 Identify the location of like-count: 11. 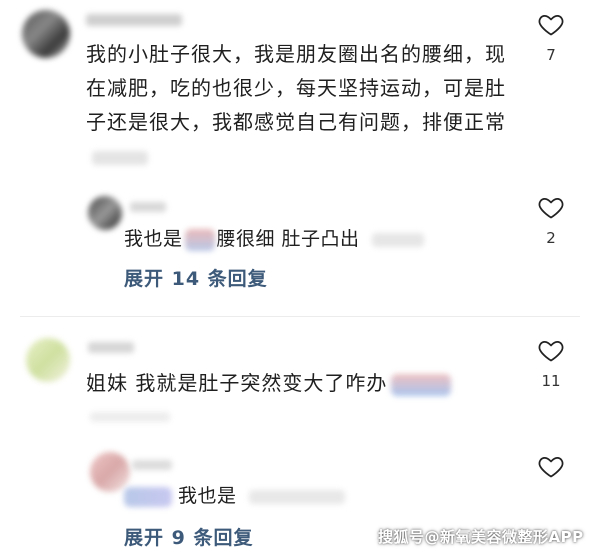
(551, 381).